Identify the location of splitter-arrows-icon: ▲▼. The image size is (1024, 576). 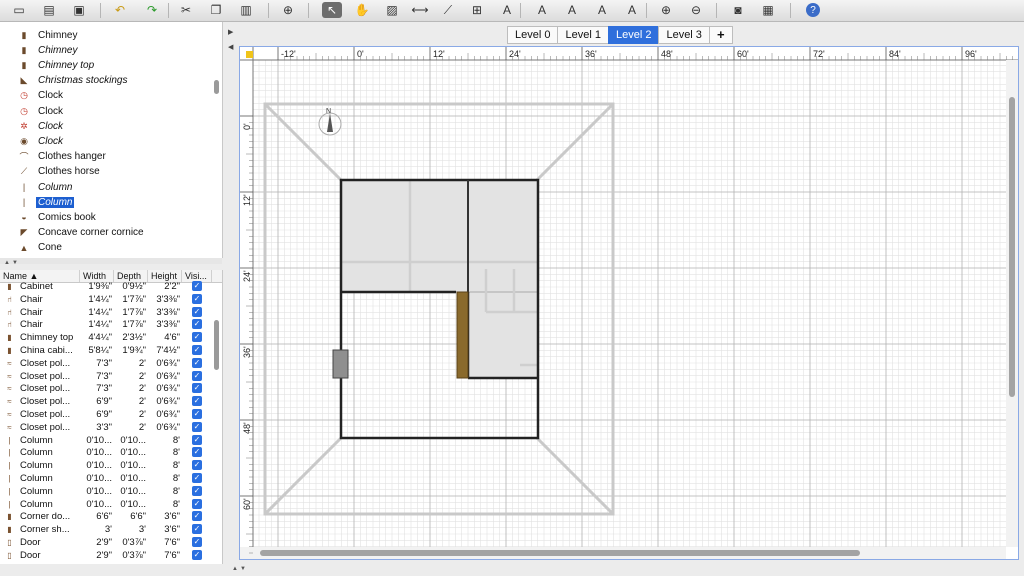
(12, 263).